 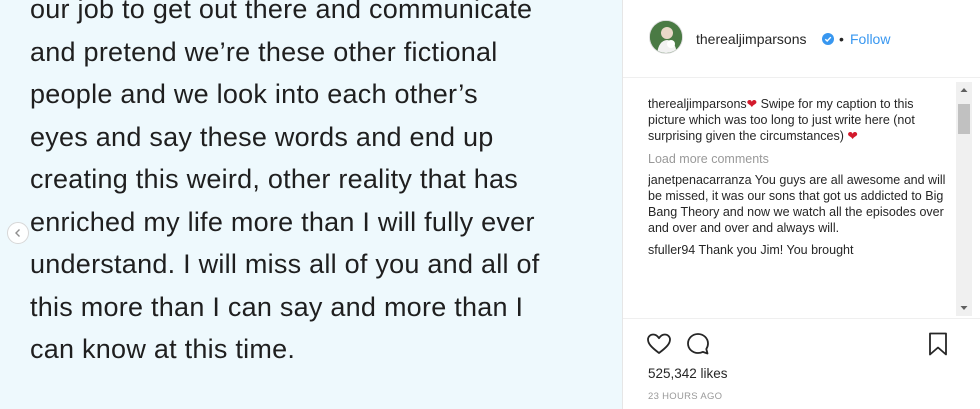 I want to click on load-more-comments-button: Load more comments, so click(x=798, y=159).